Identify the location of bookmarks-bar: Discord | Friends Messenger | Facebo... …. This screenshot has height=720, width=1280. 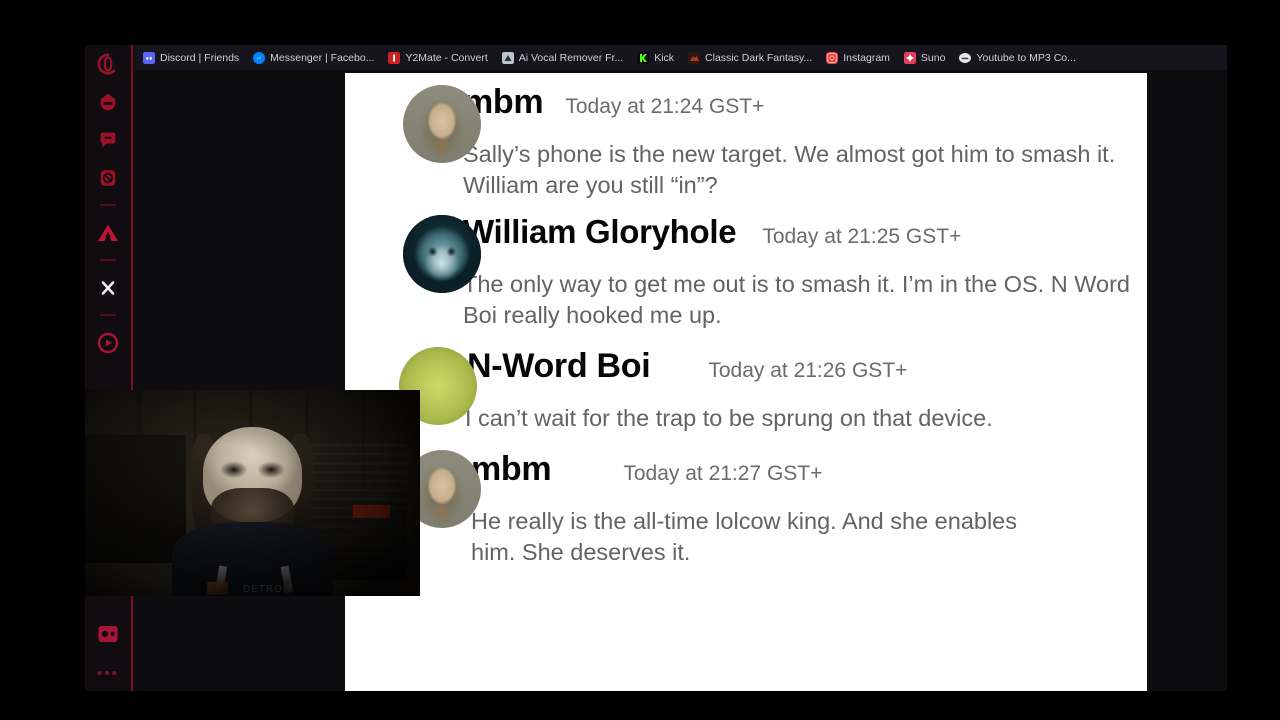
(681, 57).